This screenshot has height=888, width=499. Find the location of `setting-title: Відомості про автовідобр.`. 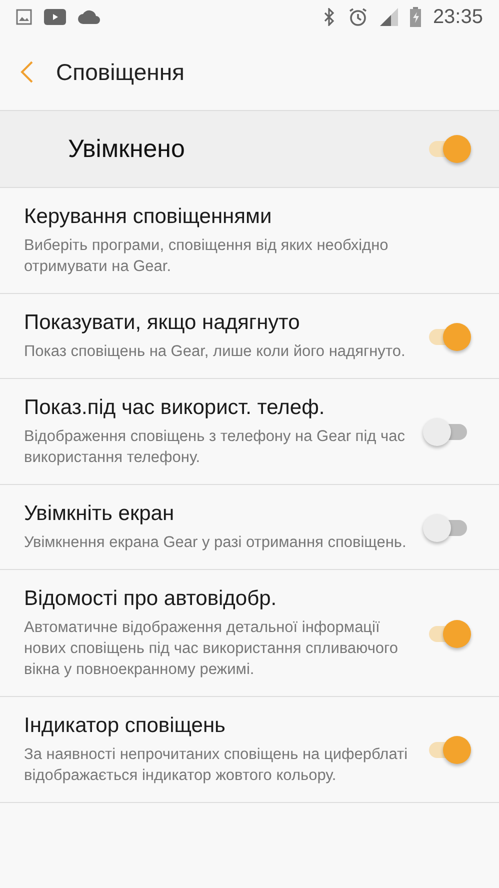

setting-title: Відомості про автовідобр. is located at coordinates (151, 599).